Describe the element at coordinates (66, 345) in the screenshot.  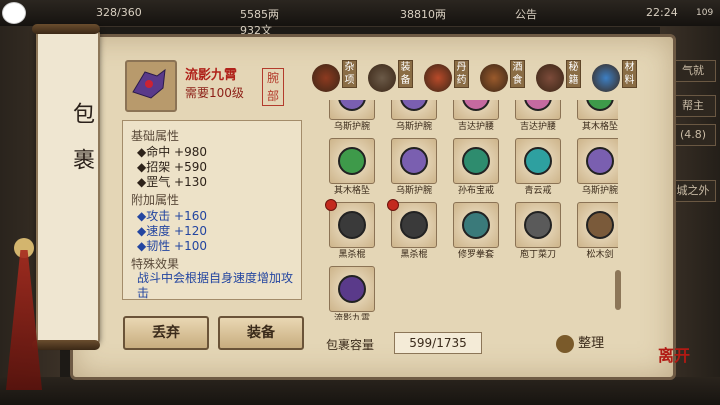
I see `scroll-rod-bottom` at that location.